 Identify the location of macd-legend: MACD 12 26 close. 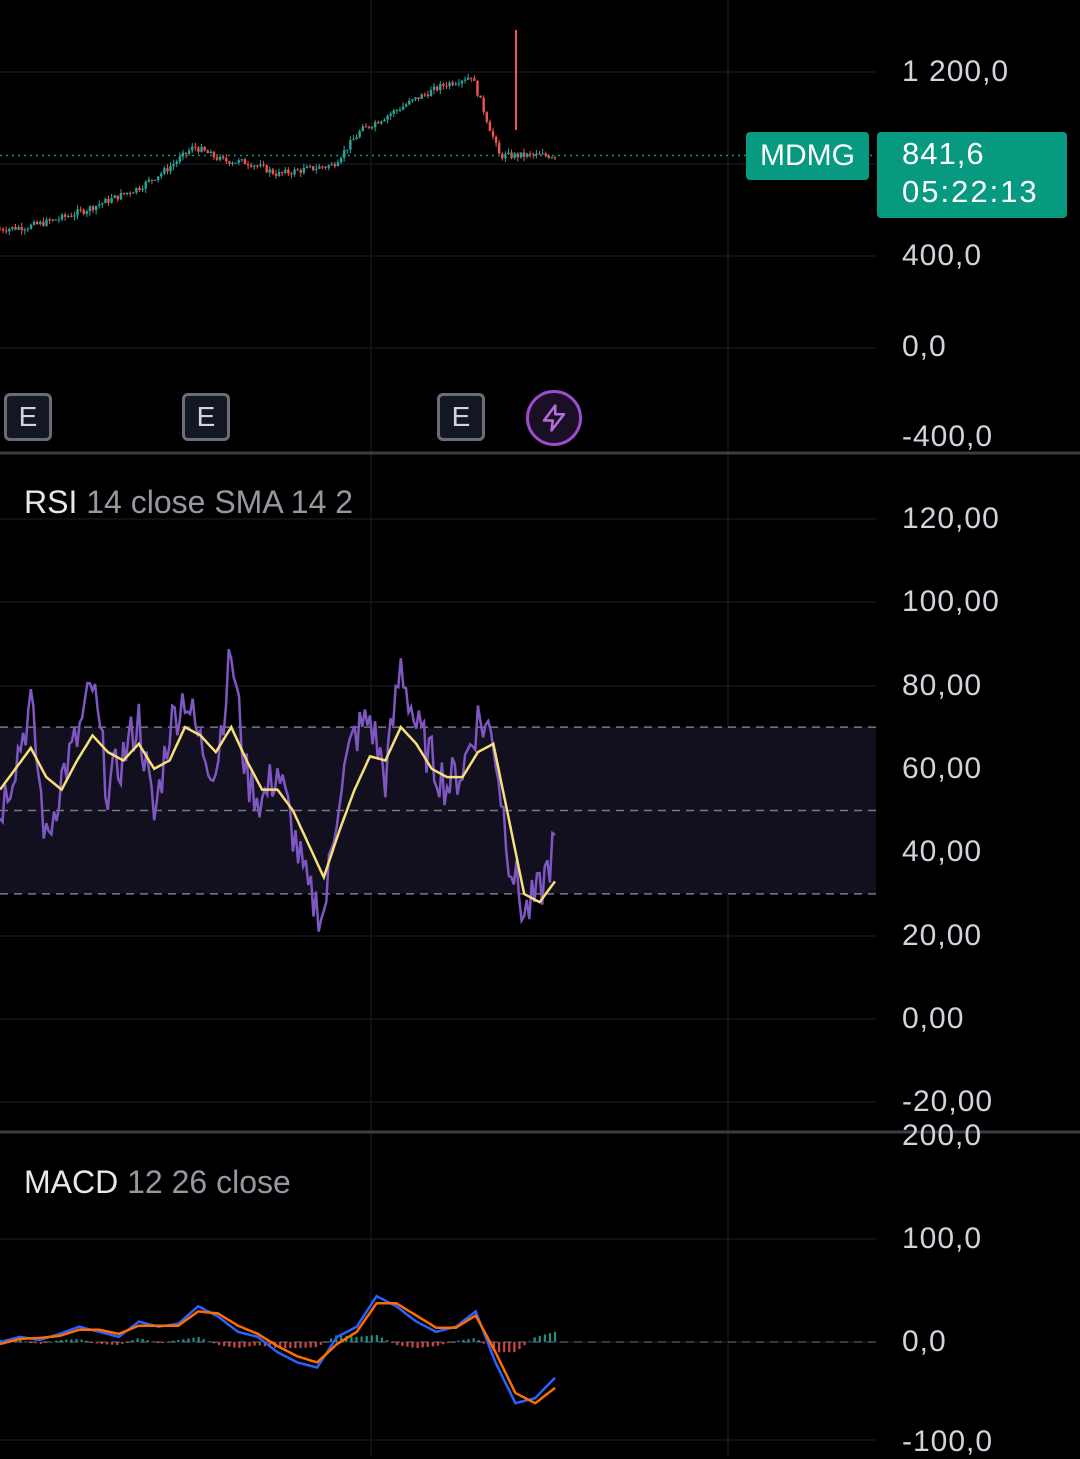
(157, 1182).